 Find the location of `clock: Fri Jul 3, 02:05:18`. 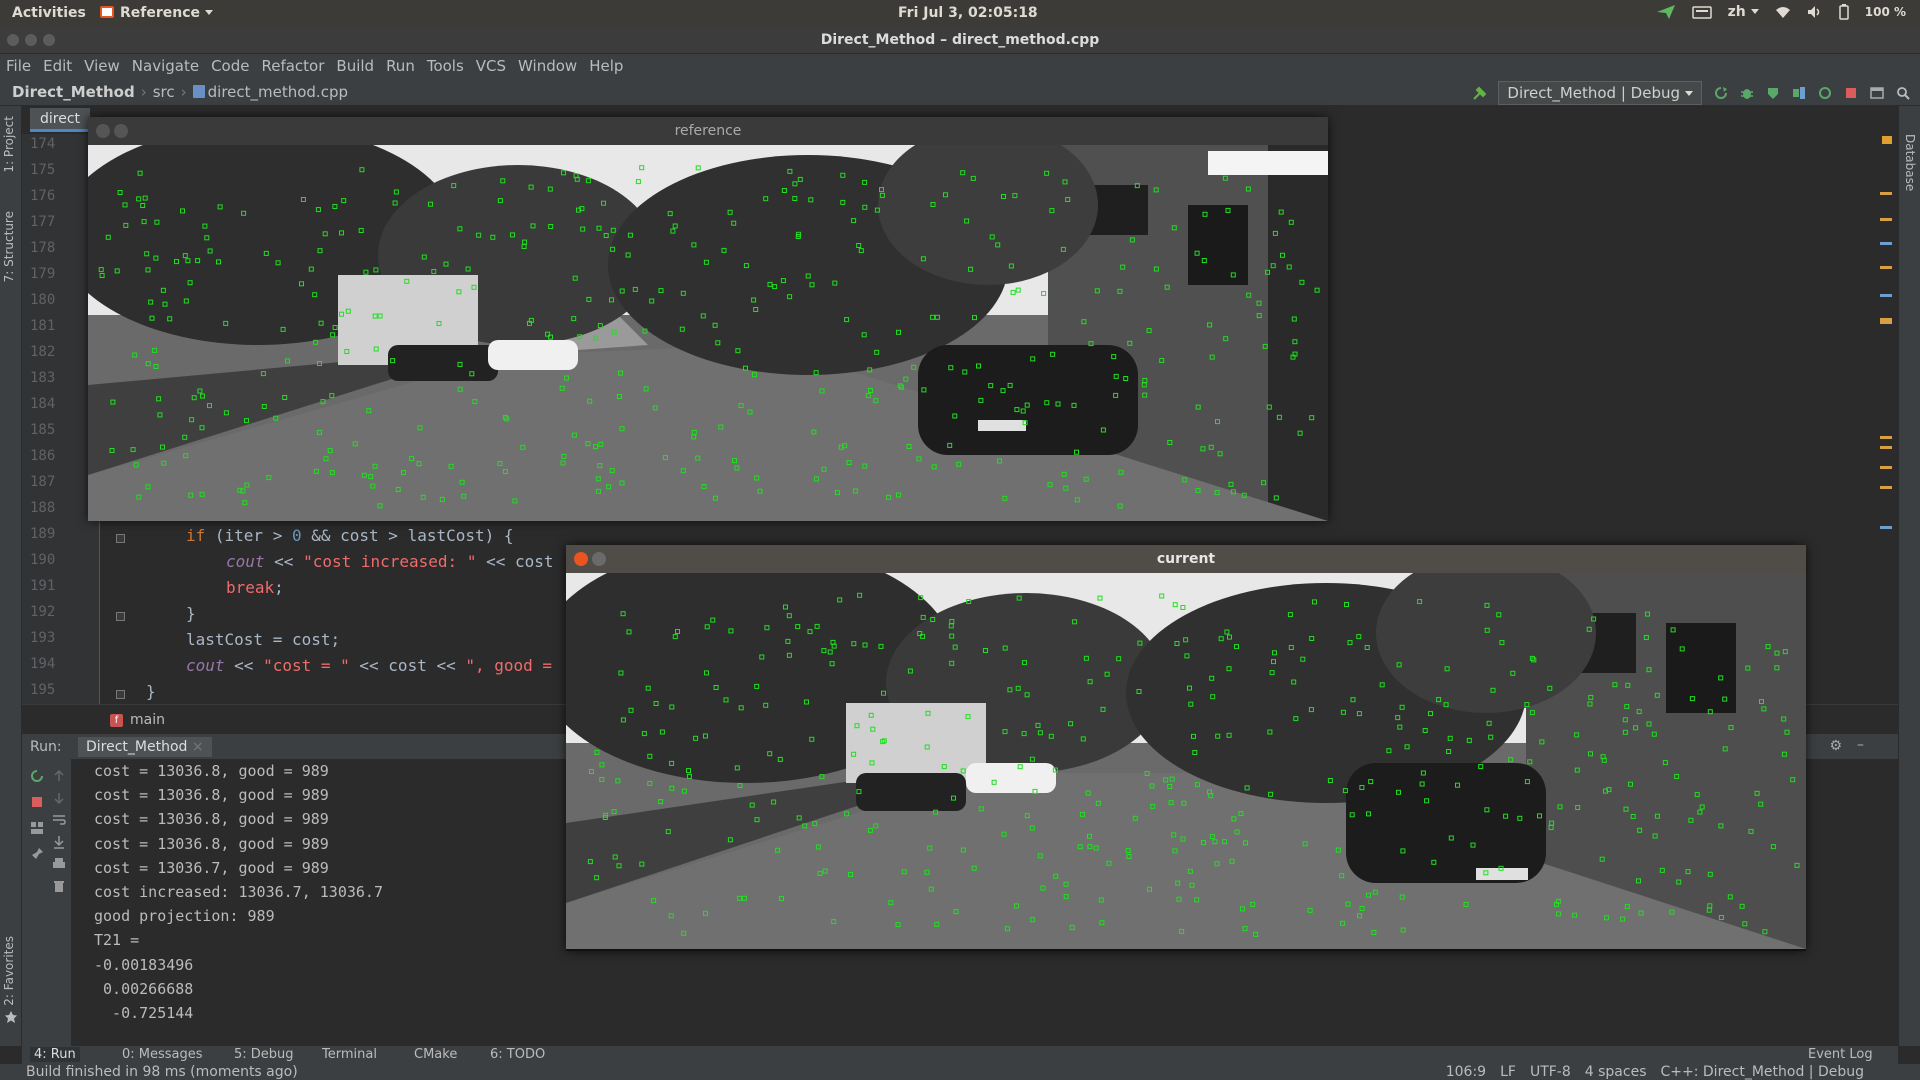

clock: Fri Jul 3, 02:05:18 is located at coordinates (968, 13).